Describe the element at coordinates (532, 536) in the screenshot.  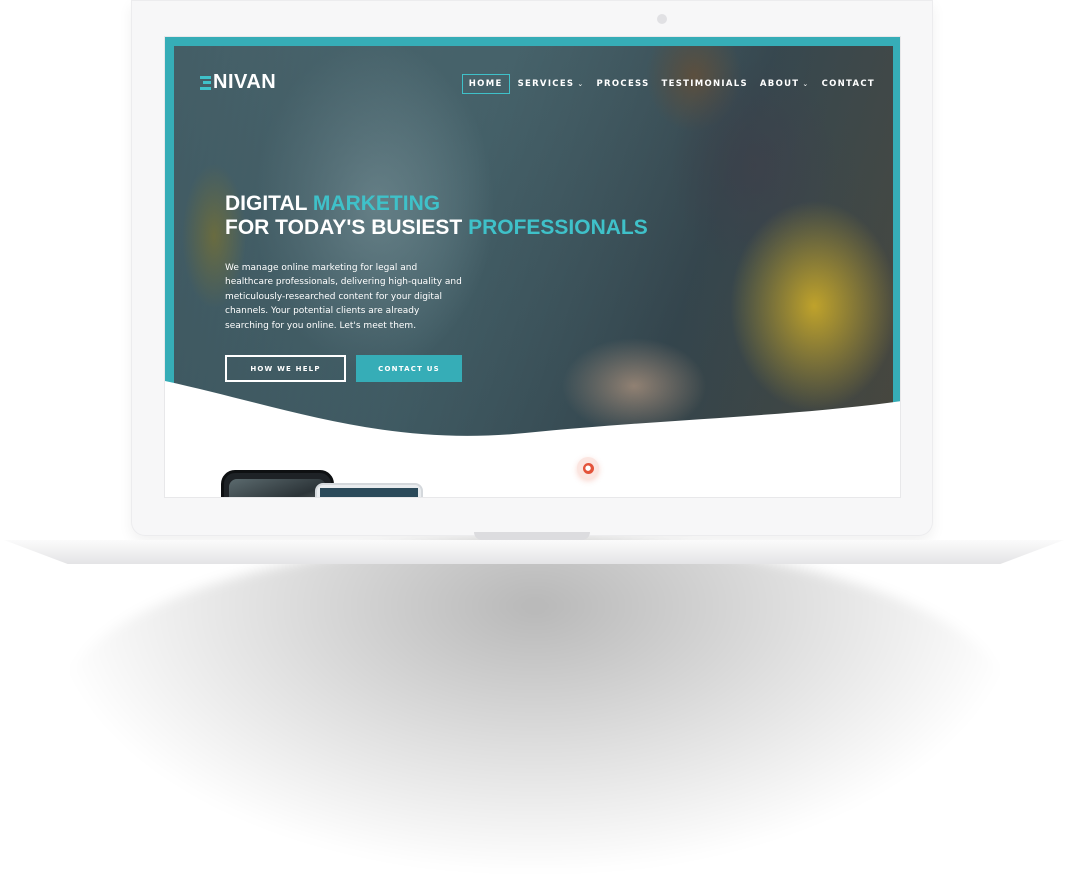
I see `laptop-notch` at that location.